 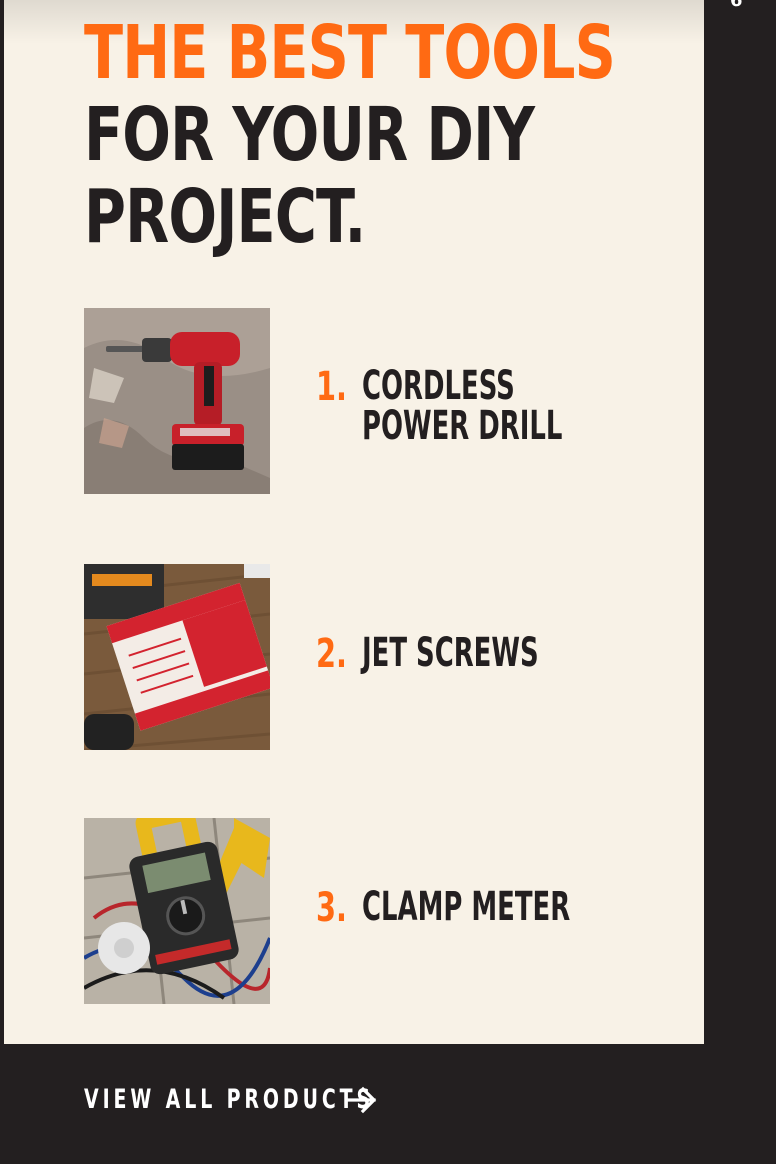 I want to click on tool-name: CORDLESS POWER DRILL, so click(x=462, y=406).